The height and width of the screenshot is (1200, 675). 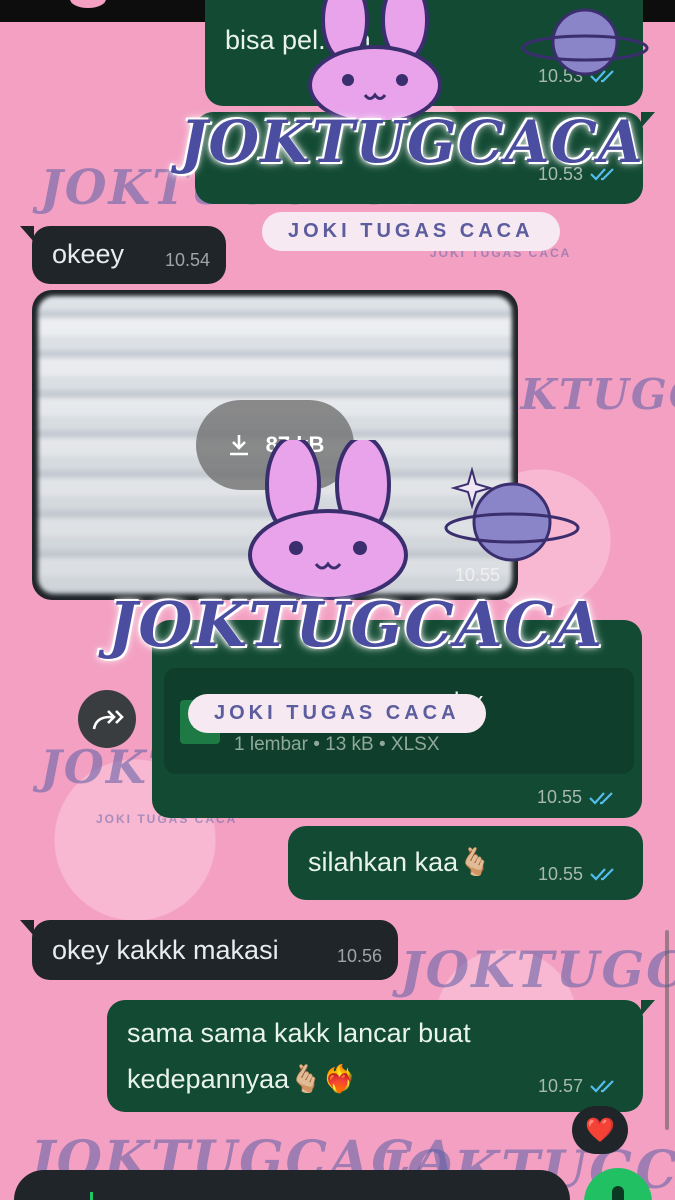 I want to click on message-time: 10.56, so click(x=359, y=956).